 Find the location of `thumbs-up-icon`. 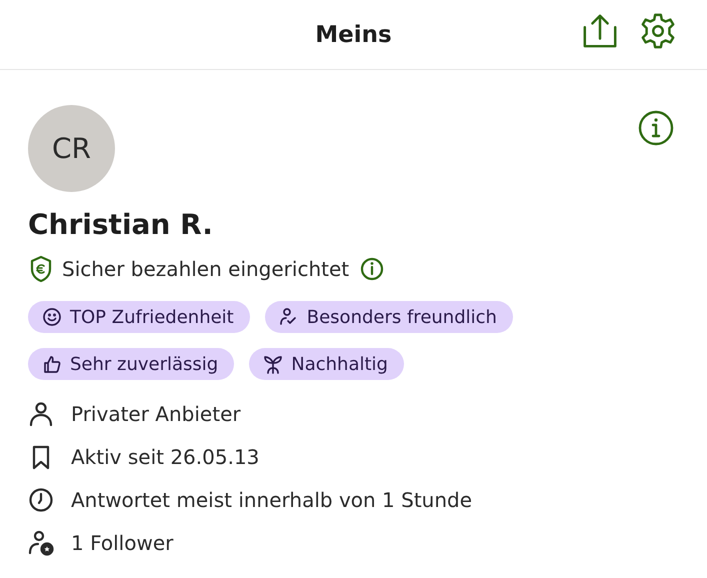

thumbs-up-icon is located at coordinates (52, 364).